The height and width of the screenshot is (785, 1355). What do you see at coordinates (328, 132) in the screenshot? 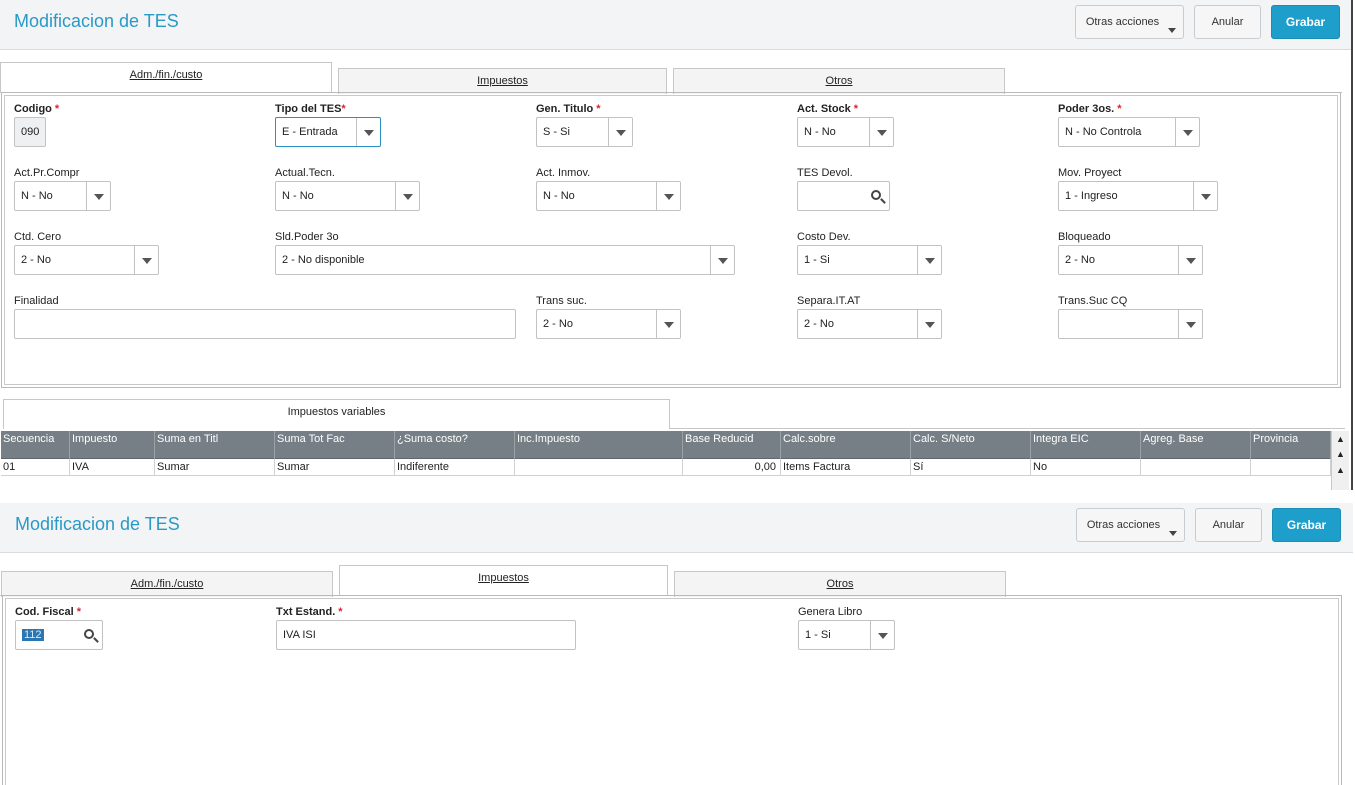
I see `tipo-tes-select: E - Entrada` at bounding box center [328, 132].